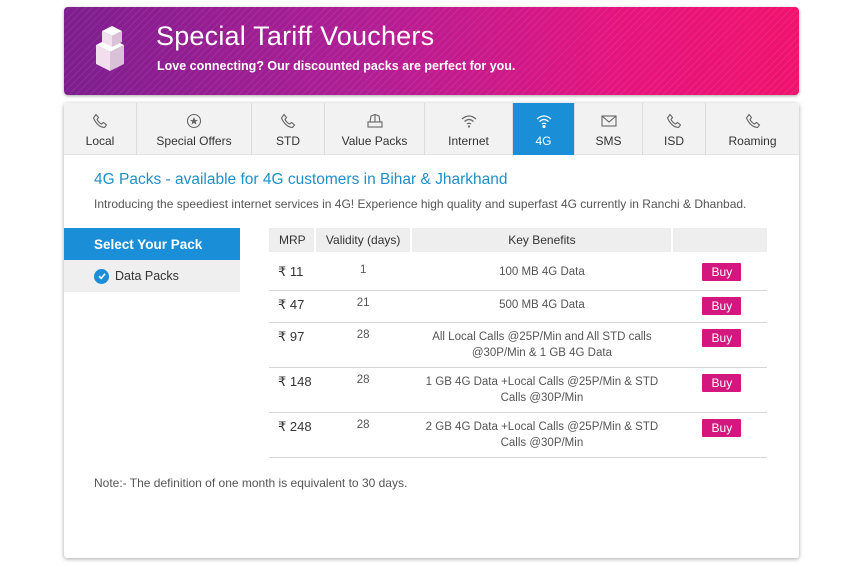 This screenshot has width=850, height=567. What do you see at coordinates (608, 121) in the screenshot?
I see `envelope-icon` at bounding box center [608, 121].